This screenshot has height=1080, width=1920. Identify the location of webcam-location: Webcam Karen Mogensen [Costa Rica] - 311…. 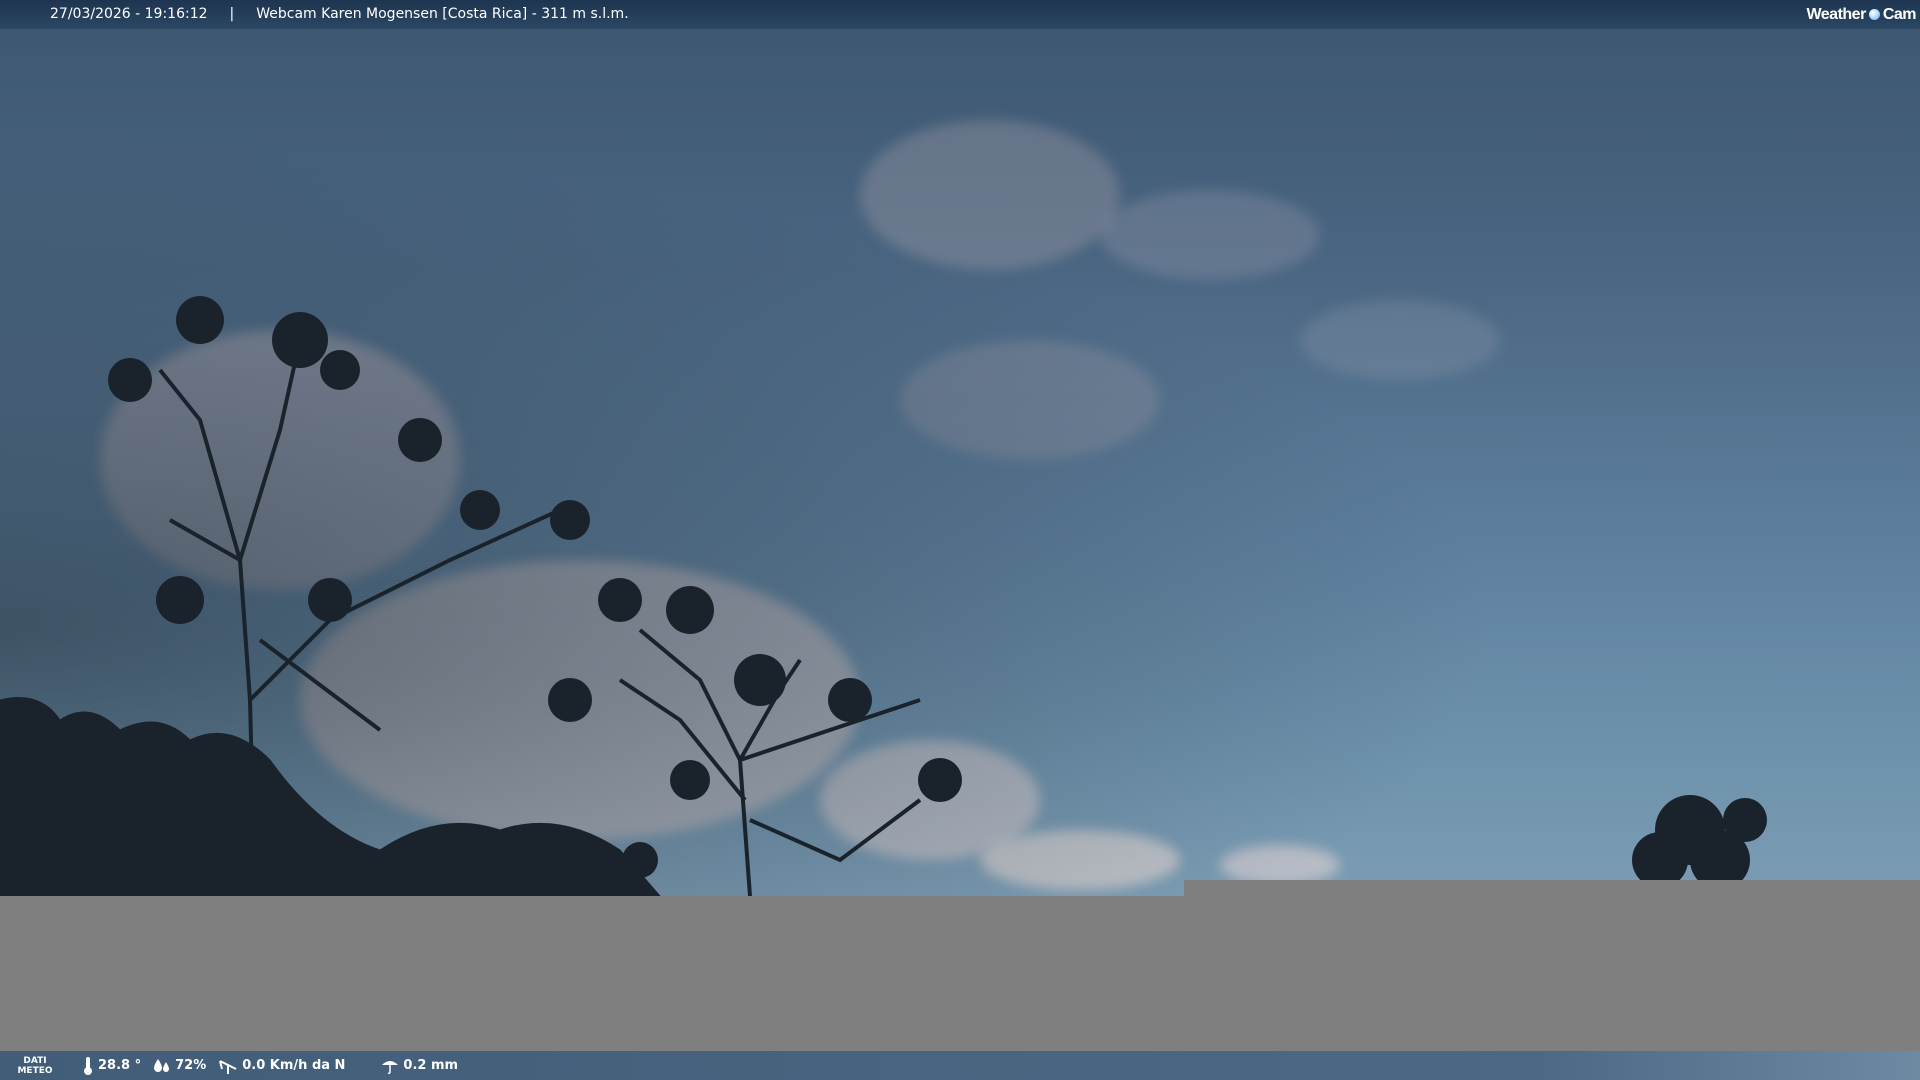
(442, 14).